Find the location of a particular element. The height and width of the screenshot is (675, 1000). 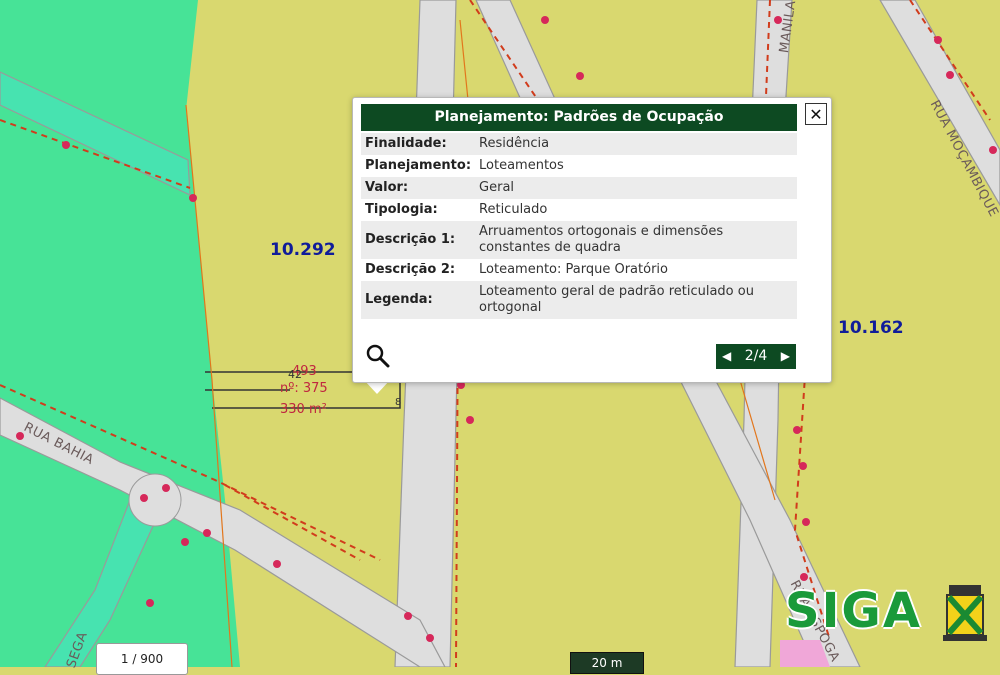

lot-side-length: 8 is located at coordinates (398, 402).